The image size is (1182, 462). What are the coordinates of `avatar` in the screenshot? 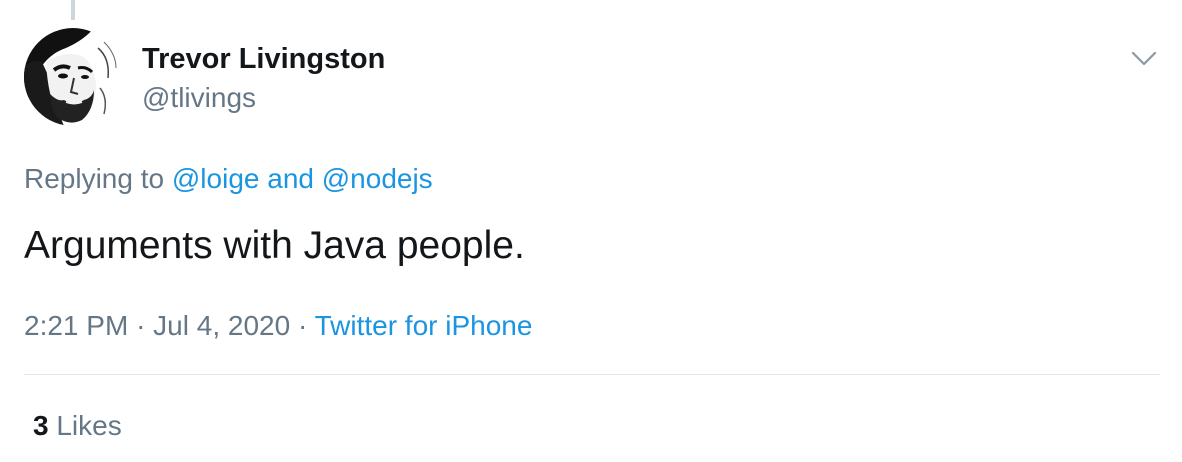 It's located at (73, 77).